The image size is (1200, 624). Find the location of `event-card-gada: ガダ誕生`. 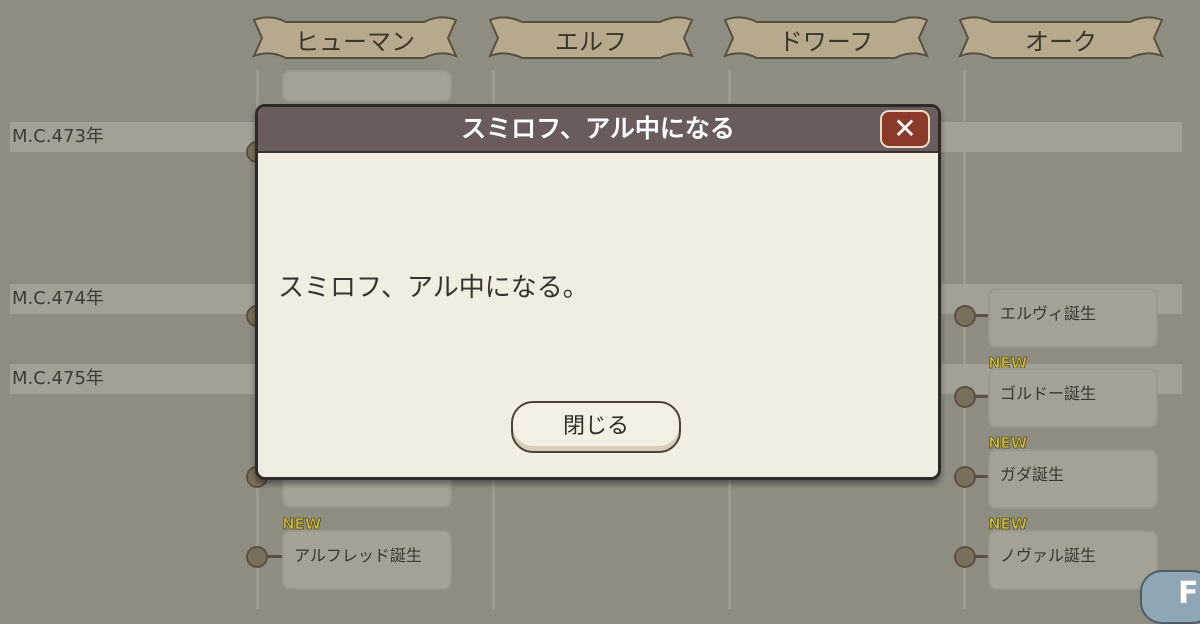

event-card-gada: ガダ誕生 is located at coordinates (1073, 479).